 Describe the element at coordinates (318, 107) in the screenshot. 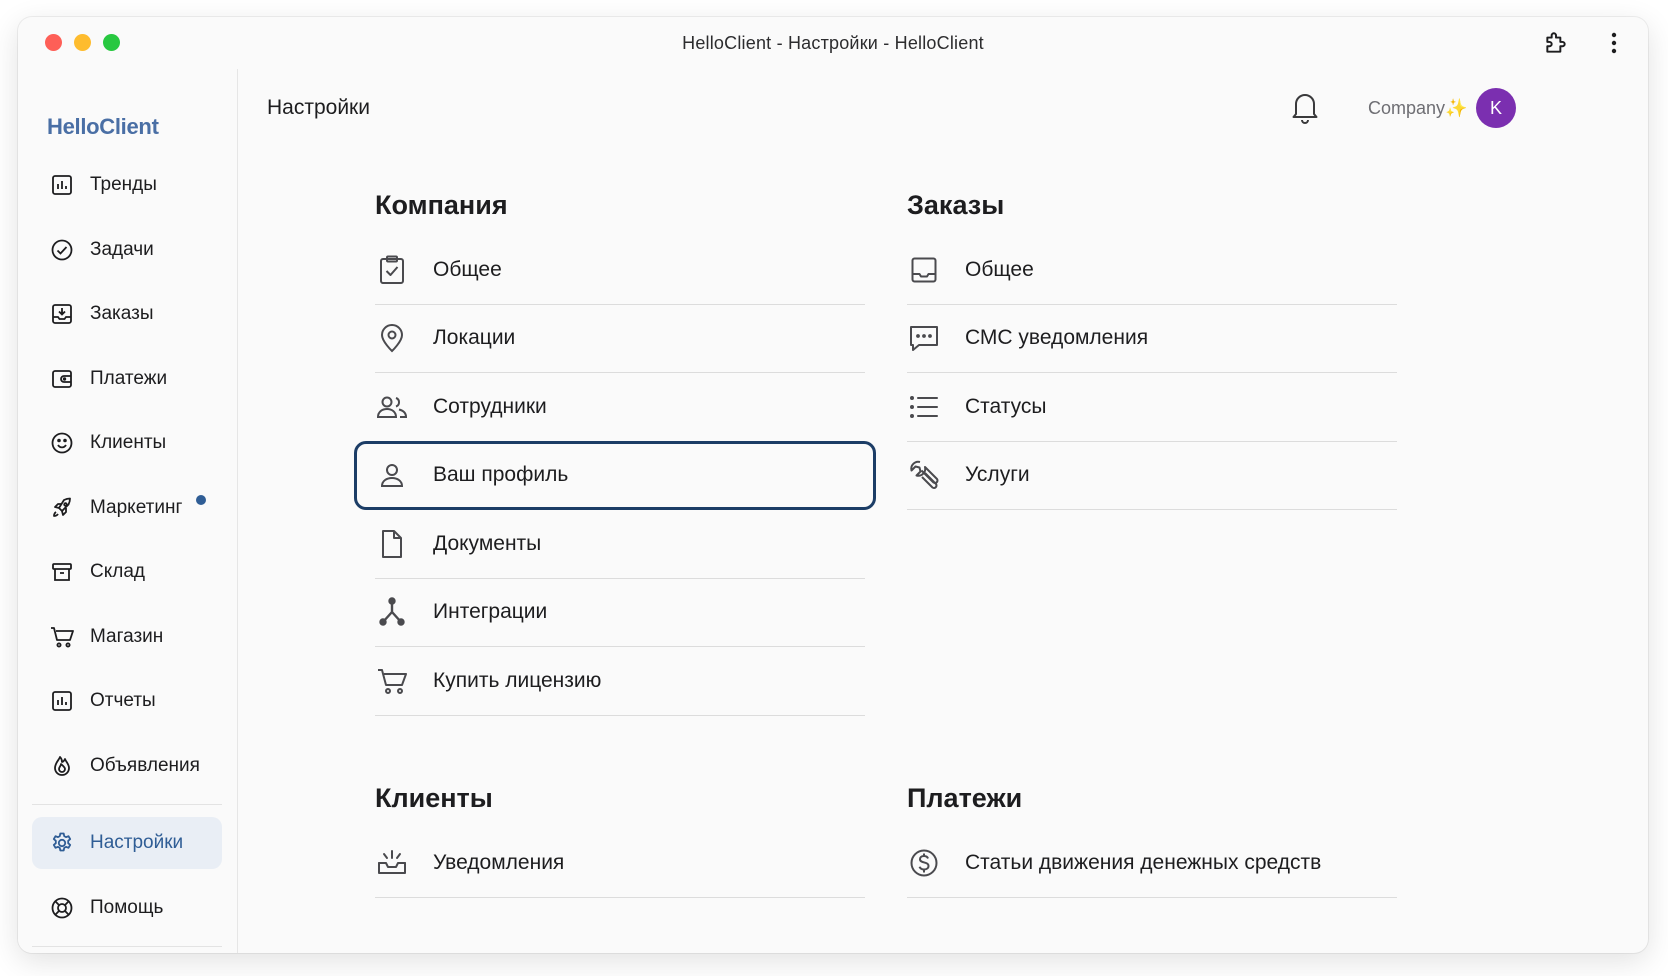

I see `page-title: Настройки` at that location.